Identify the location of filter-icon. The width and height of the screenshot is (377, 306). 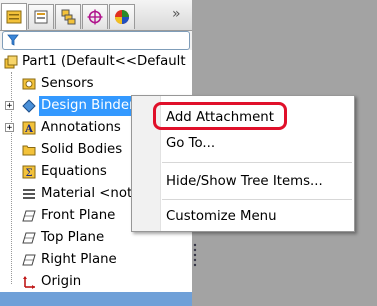
(13, 40).